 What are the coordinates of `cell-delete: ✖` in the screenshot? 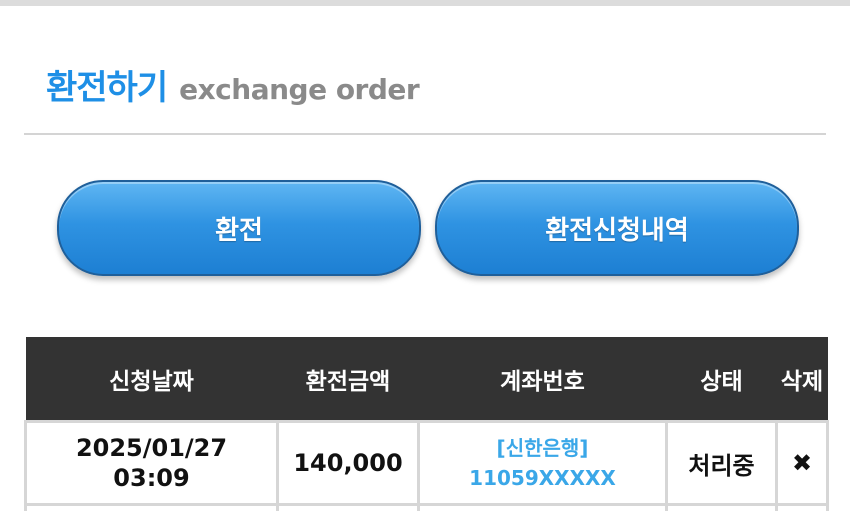 It's located at (802, 463).